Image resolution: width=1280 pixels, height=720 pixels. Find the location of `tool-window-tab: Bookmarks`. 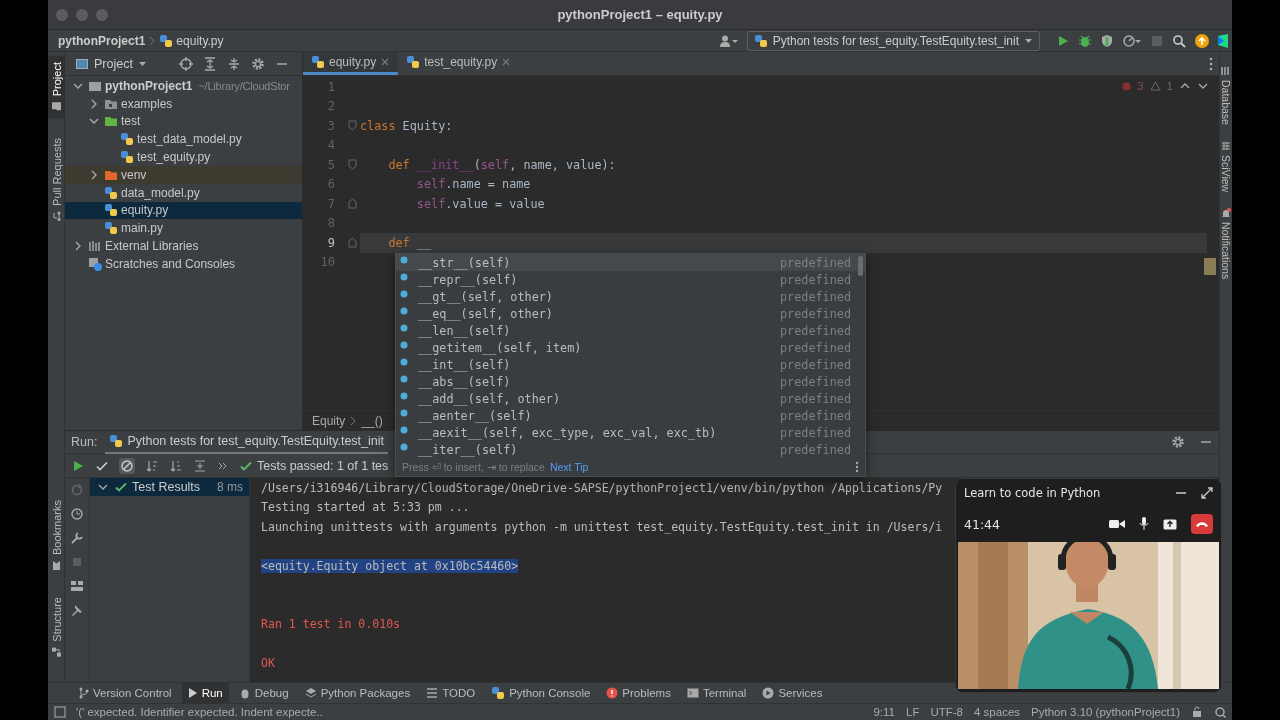

tool-window-tab: Bookmarks is located at coordinates (56, 536).